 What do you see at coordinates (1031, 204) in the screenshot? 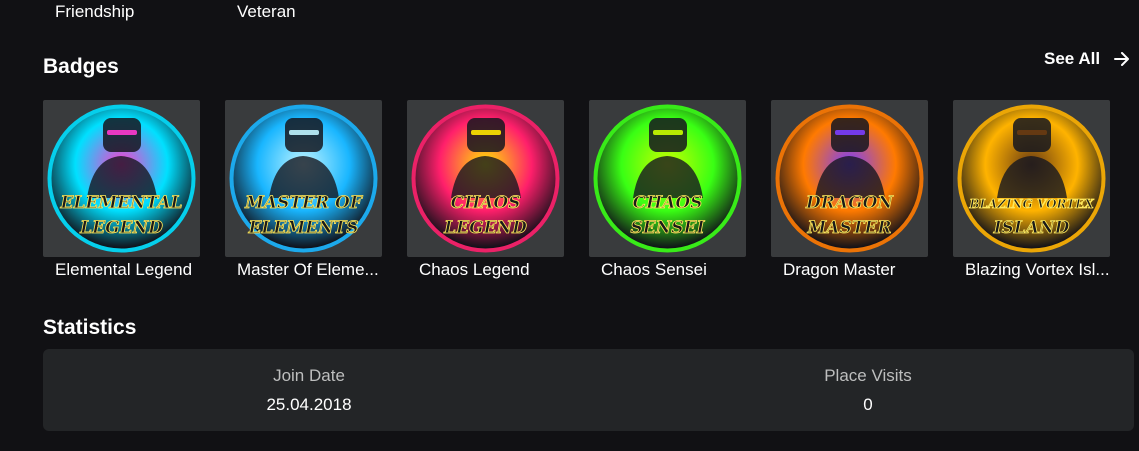
I see `badge-art-title: BLAZING VORTEX` at bounding box center [1031, 204].